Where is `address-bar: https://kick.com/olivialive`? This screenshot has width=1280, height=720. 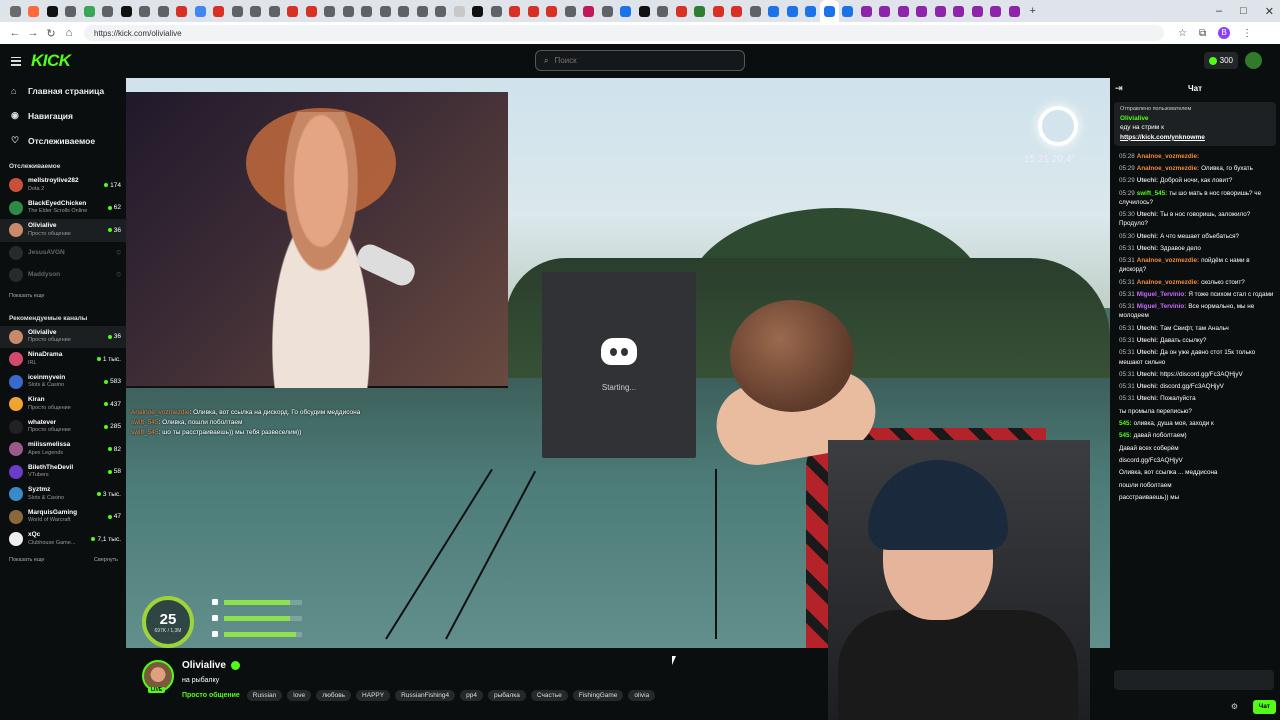 address-bar: https://kick.com/olivialive is located at coordinates (624, 33).